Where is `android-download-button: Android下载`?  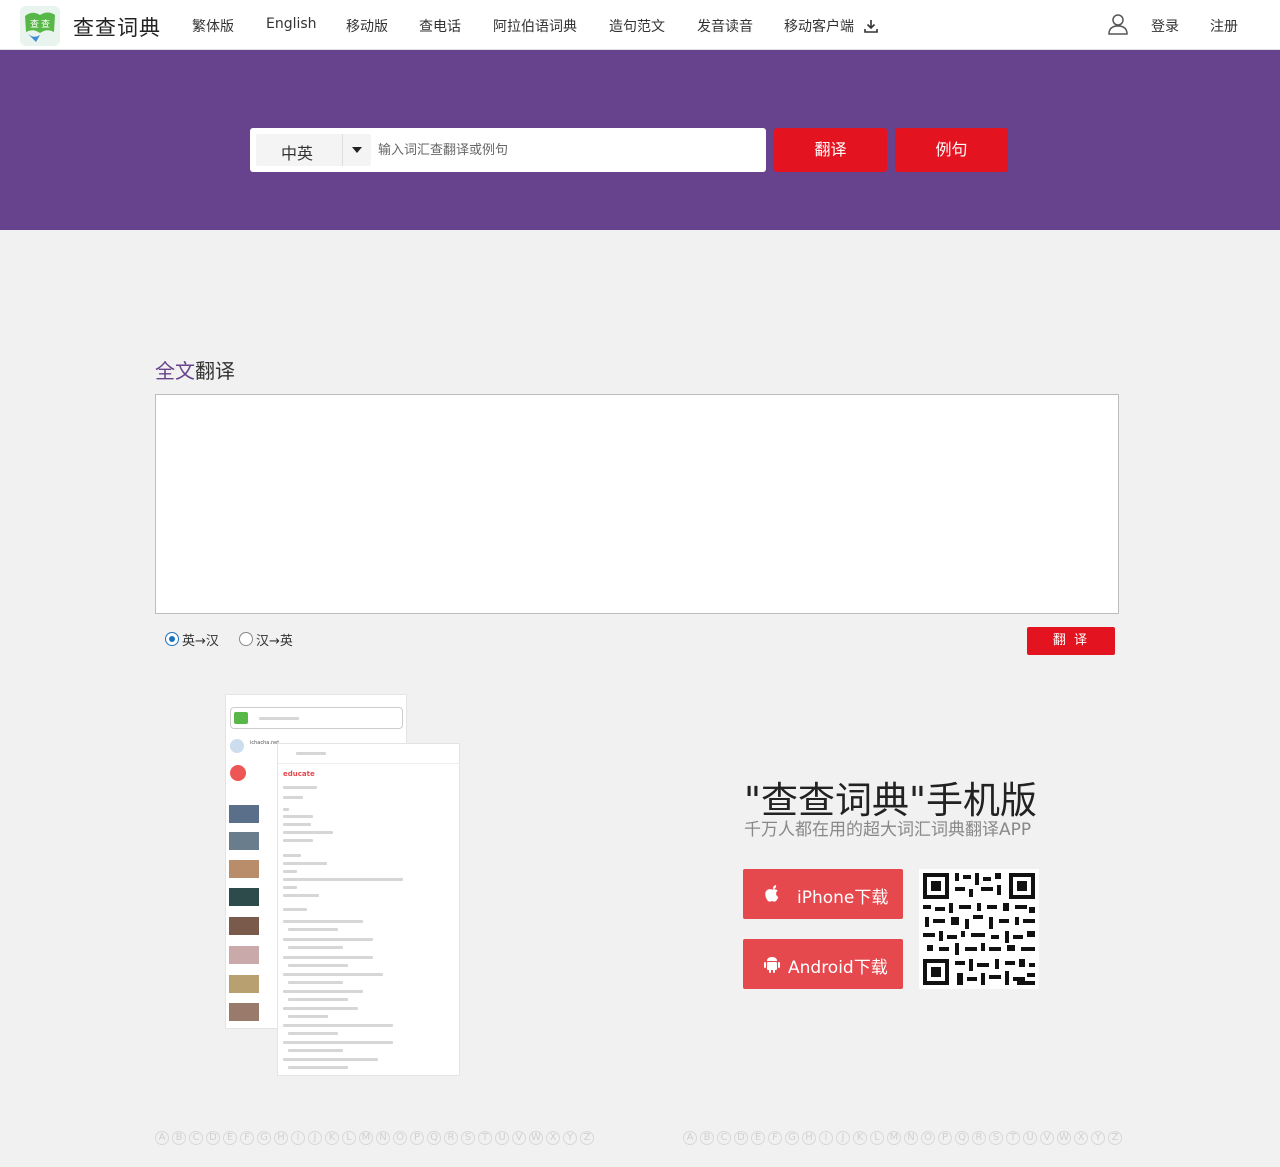 android-download-button: Android下载 is located at coordinates (823, 964).